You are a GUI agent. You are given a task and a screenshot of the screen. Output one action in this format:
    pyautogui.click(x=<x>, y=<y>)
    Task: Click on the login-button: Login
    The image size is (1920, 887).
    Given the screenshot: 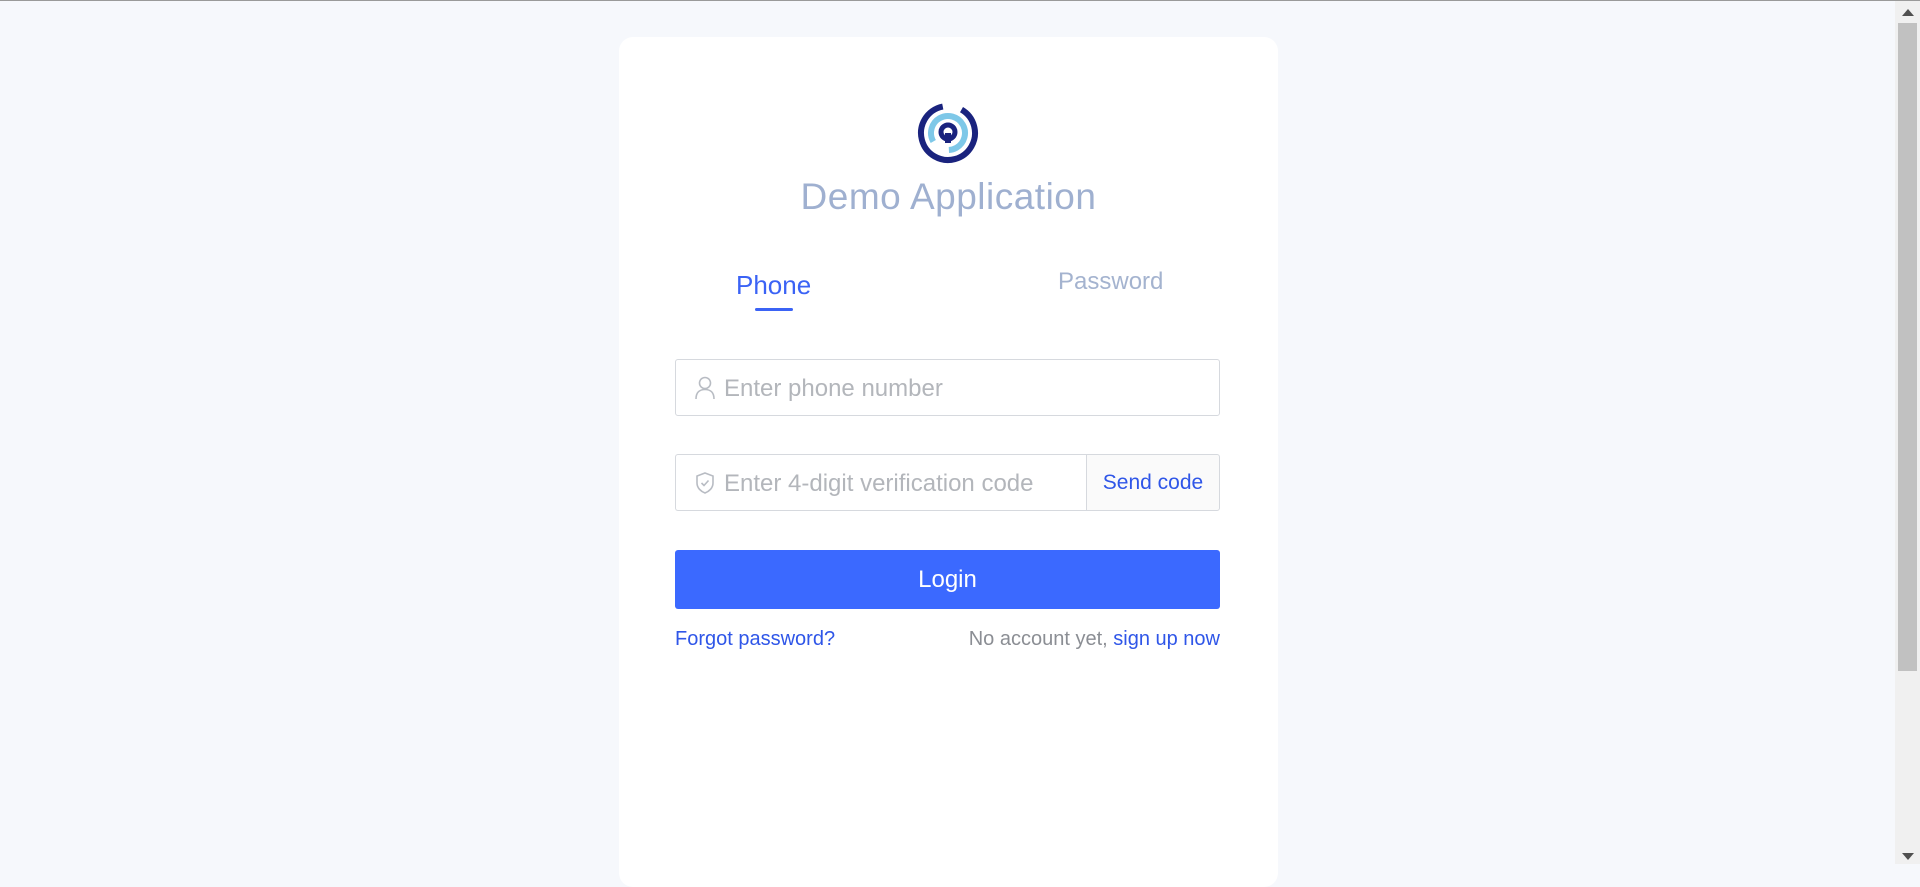 What is the action you would take?
    pyautogui.click(x=947, y=579)
    